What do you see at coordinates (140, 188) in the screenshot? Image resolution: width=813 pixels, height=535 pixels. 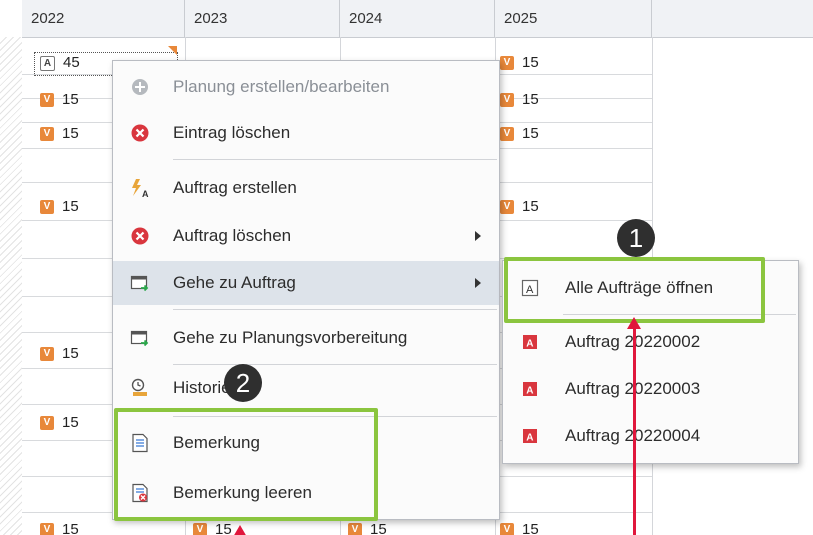 I see `lightning-a-icon: A` at bounding box center [140, 188].